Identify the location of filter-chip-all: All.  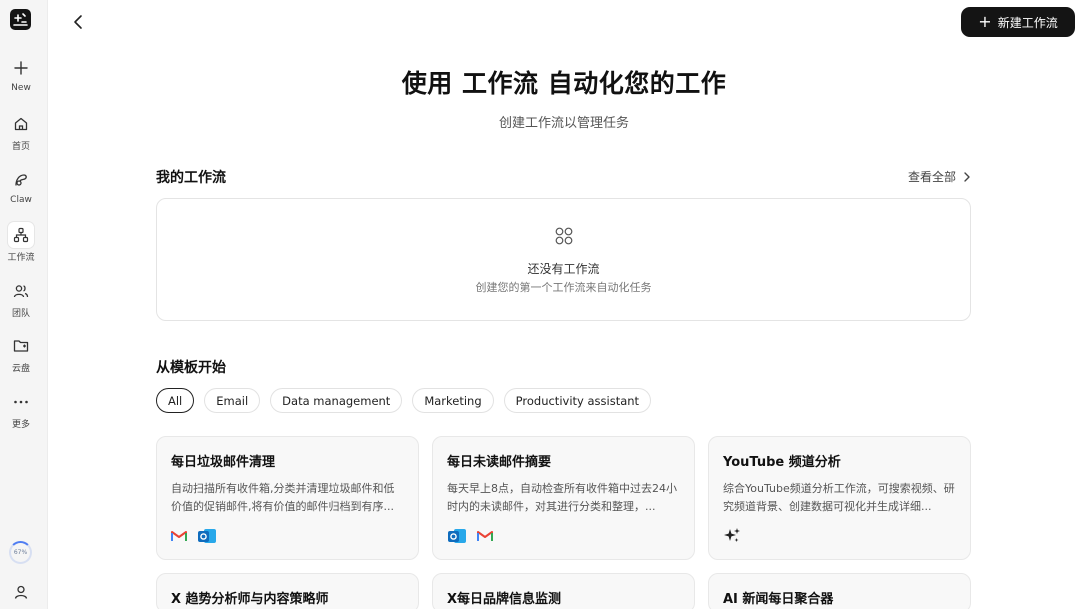
(175, 400).